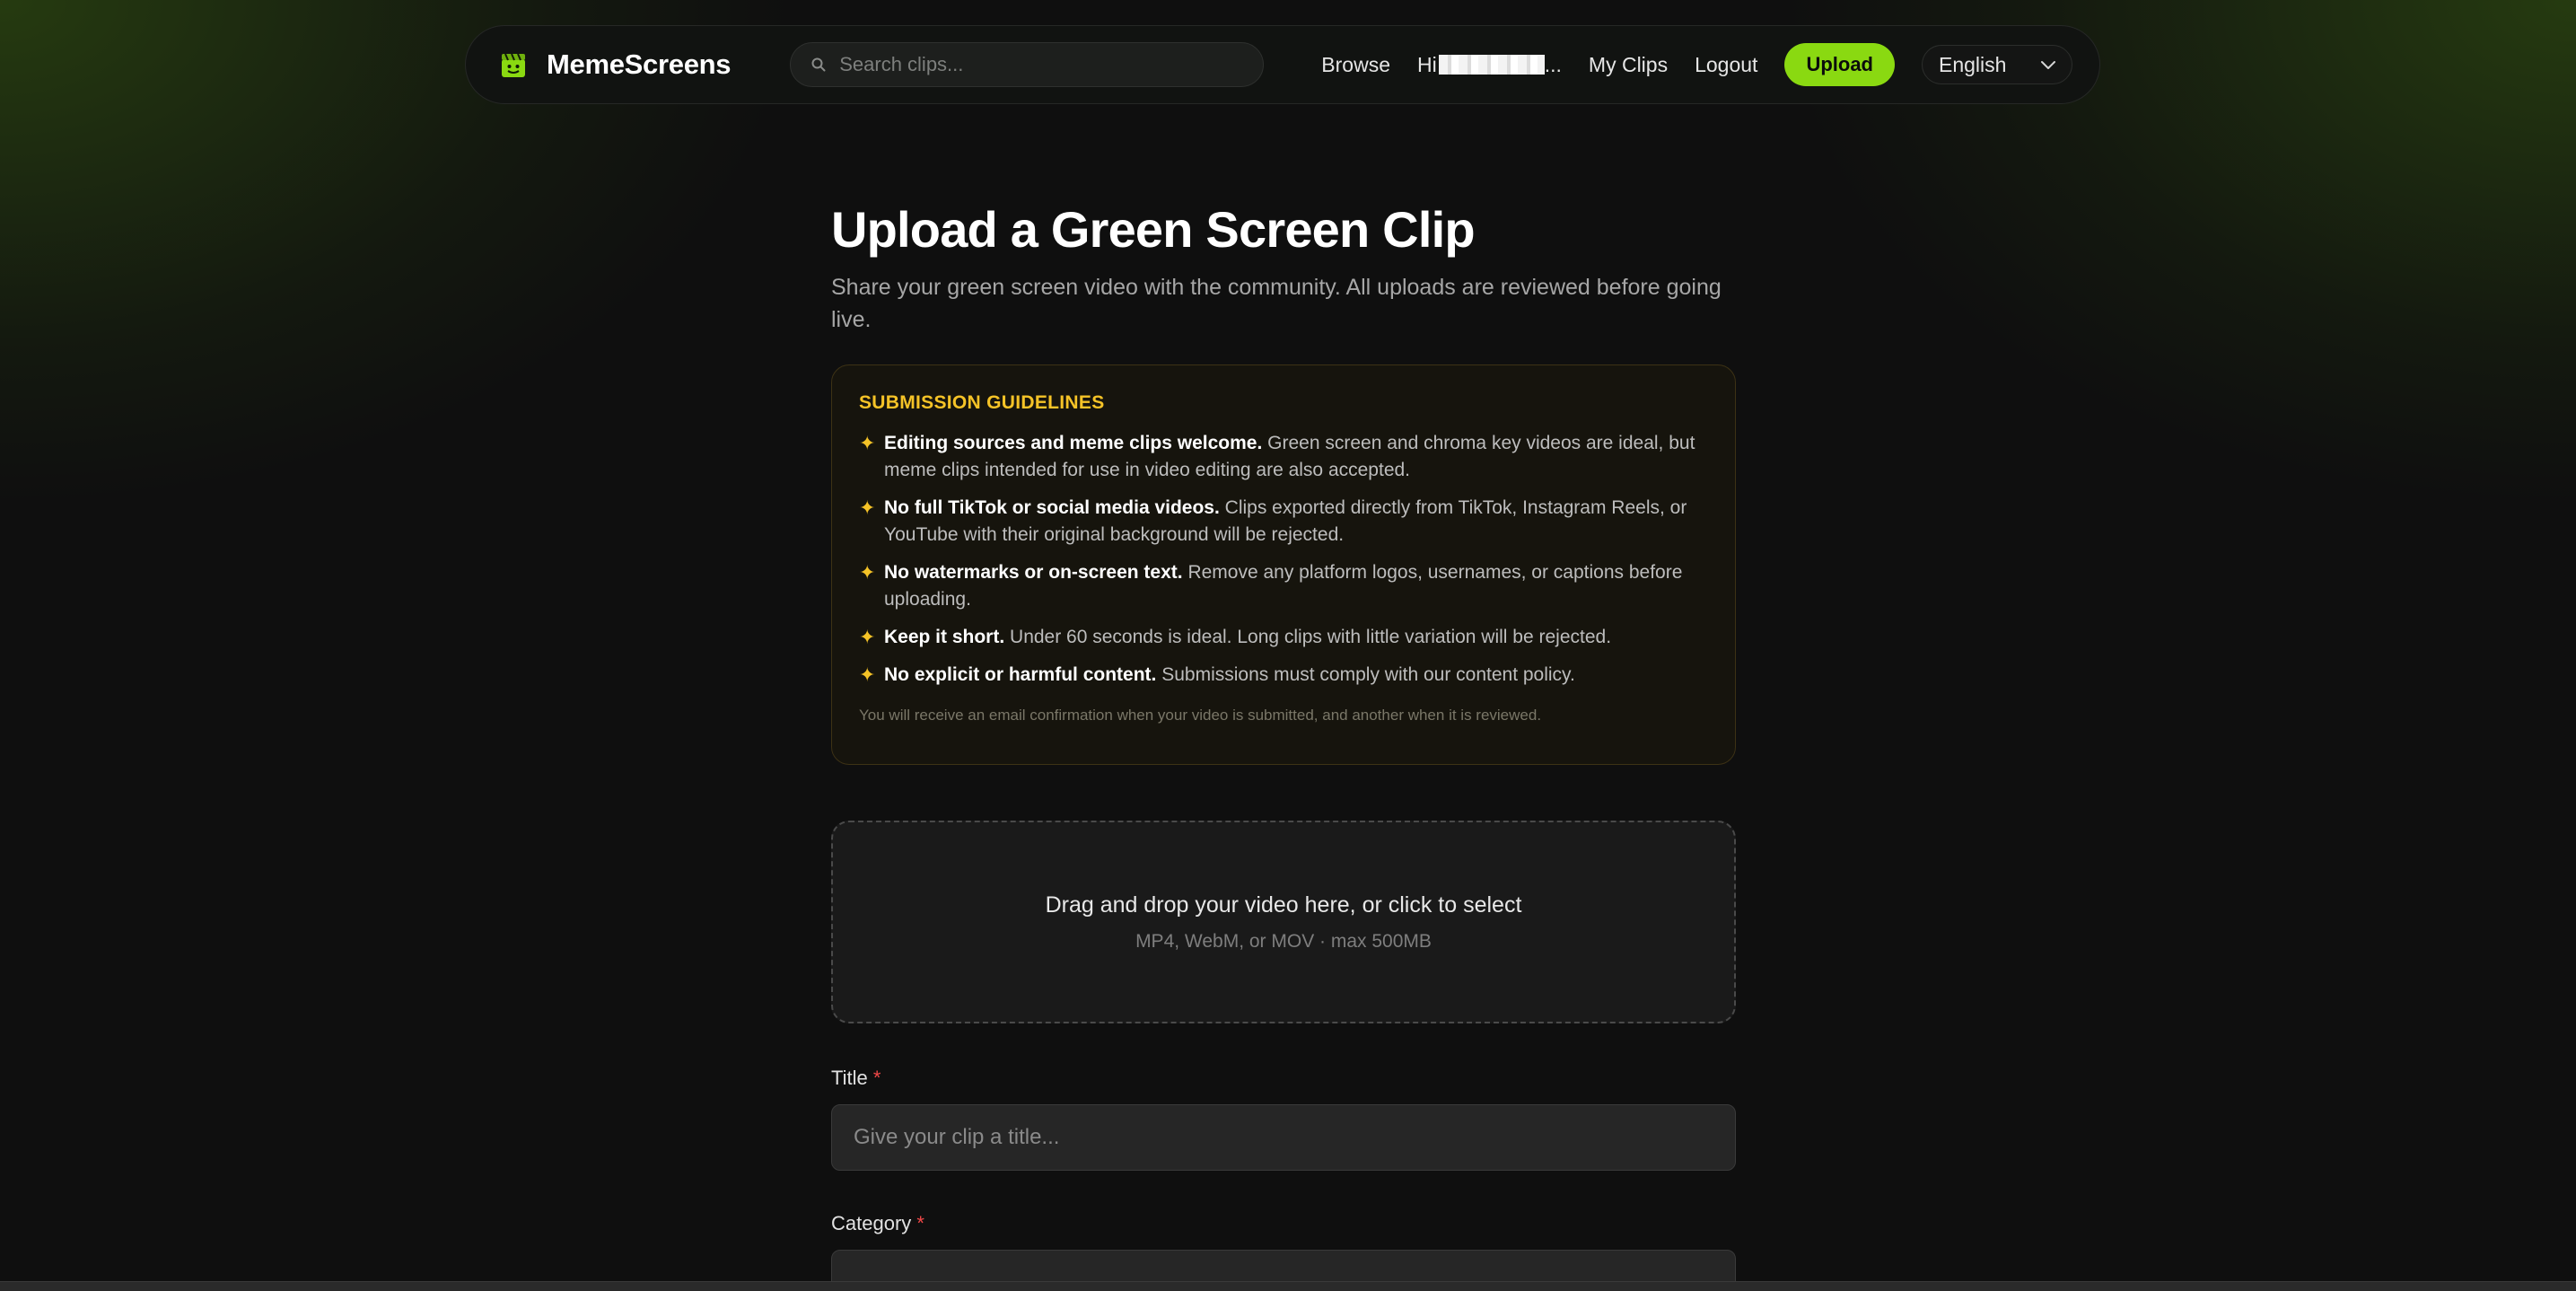 This screenshot has height=1291, width=2576. Describe the element at coordinates (1052, 507) in the screenshot. I see `guideline-bold: No full TikTok or social media videos.` at that location.